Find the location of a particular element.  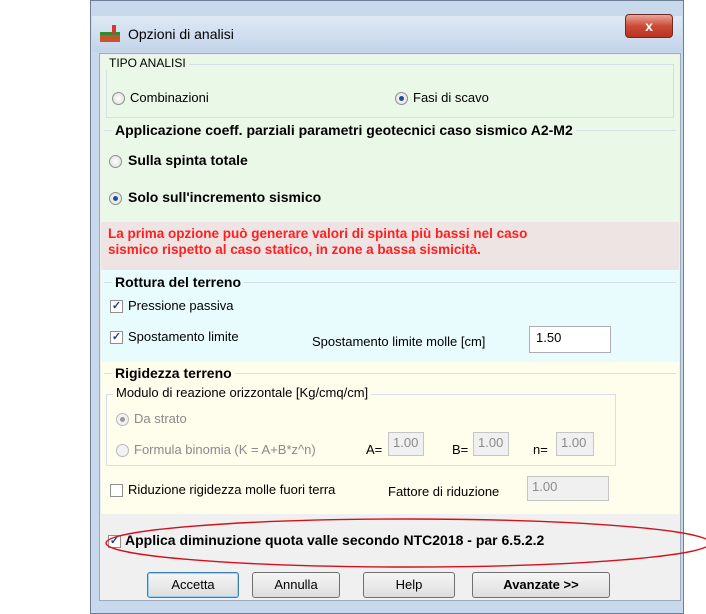

highlight-ellipse is located at coordinates (405, 543).